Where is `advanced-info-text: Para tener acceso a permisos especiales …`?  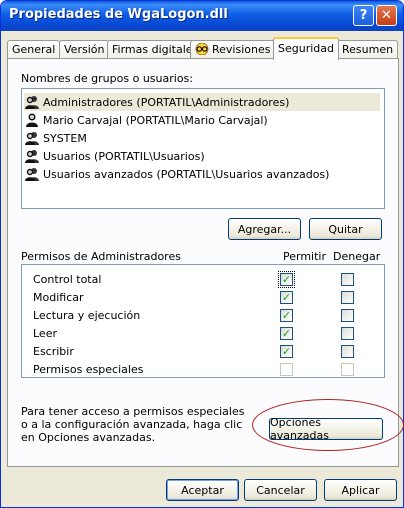
advanced-info-text: Para tener acceso a permisos especiales … is located at coordinates (133, 424).